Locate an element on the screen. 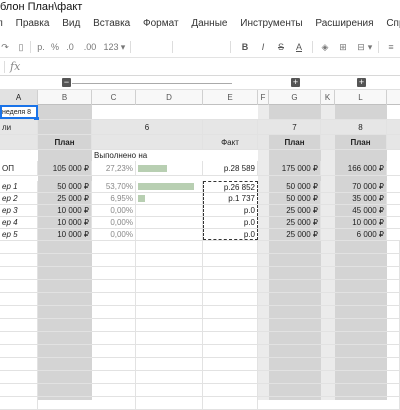 The width and height of the screenshot is (400, 410). manager-name-cell: ер 2 is located at coordinates (19, 198).